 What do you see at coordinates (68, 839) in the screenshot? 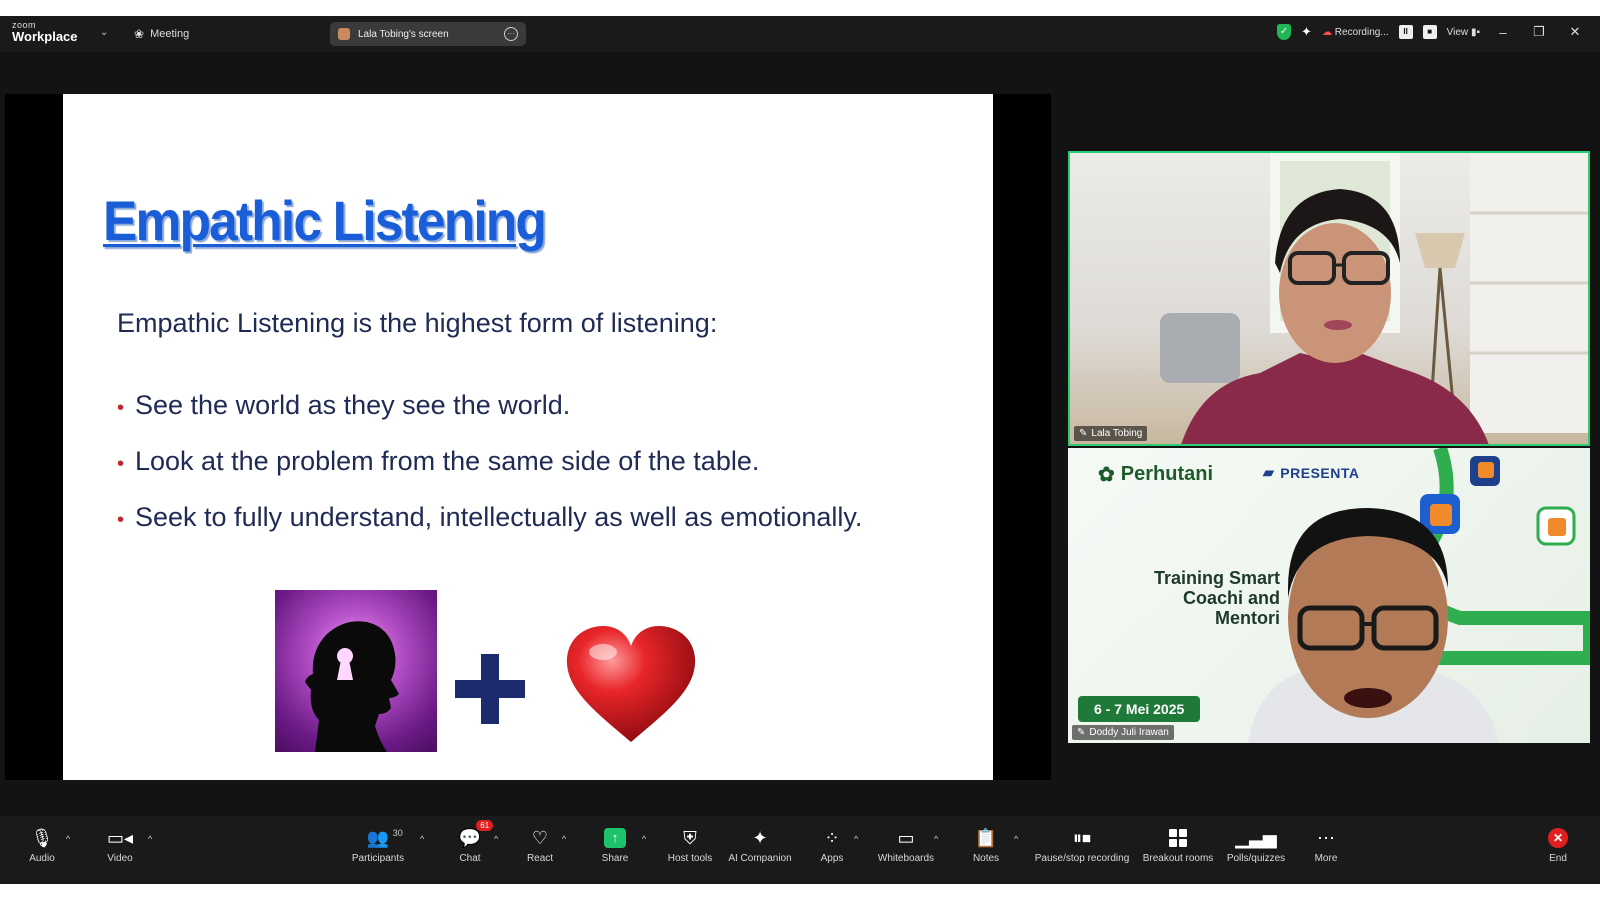
I see `audio-options-caret-icon: ^` at bounding box center [68, 839].